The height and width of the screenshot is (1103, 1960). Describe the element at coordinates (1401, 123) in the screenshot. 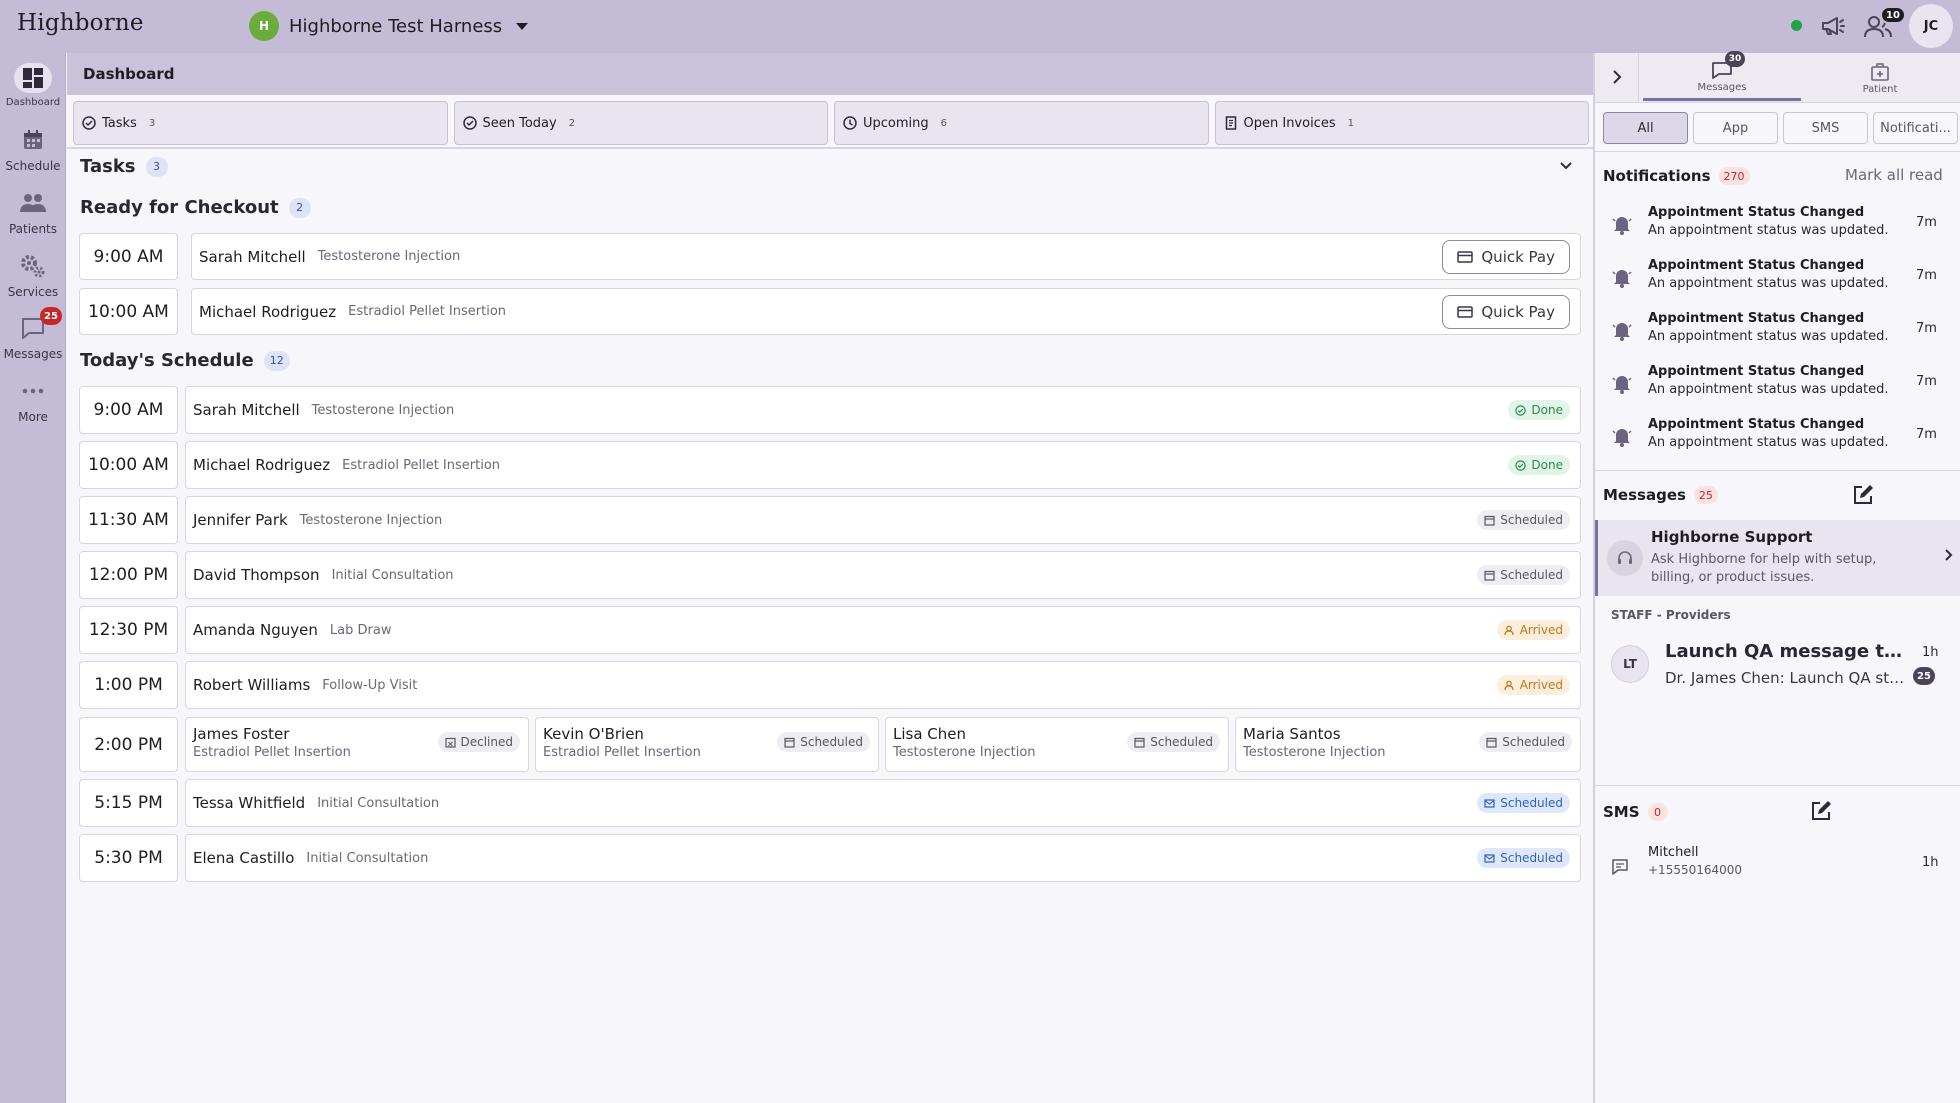

I see `tab-open-invoices: Open Invoices 1` at that location.